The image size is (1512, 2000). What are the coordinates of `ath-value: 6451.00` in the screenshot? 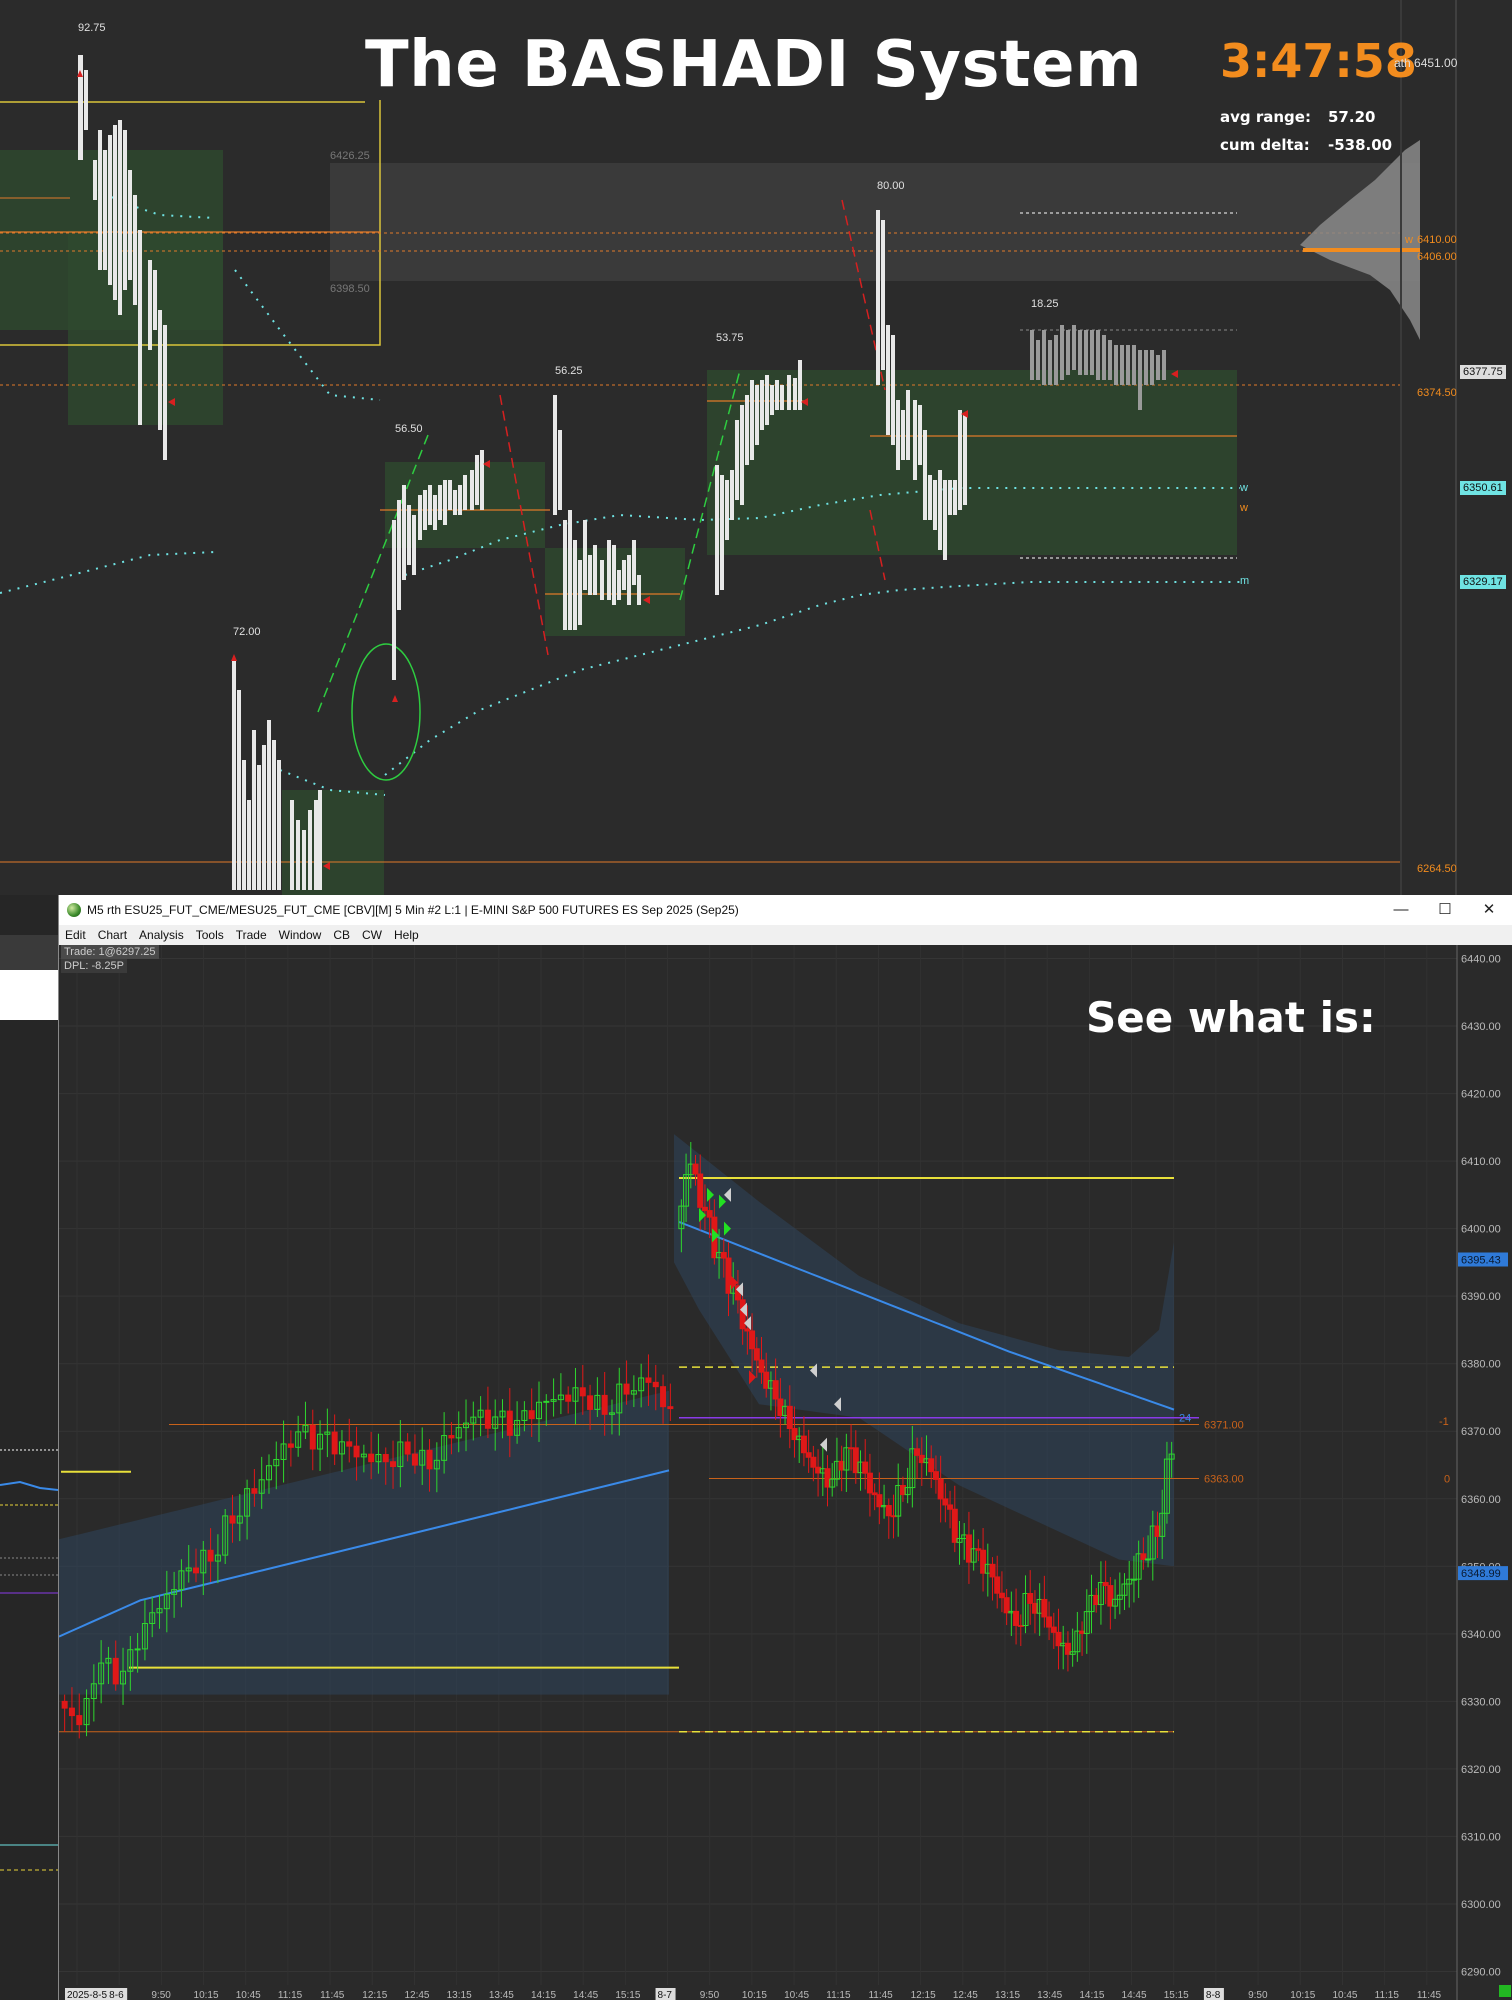 It's located at (1436, 63).